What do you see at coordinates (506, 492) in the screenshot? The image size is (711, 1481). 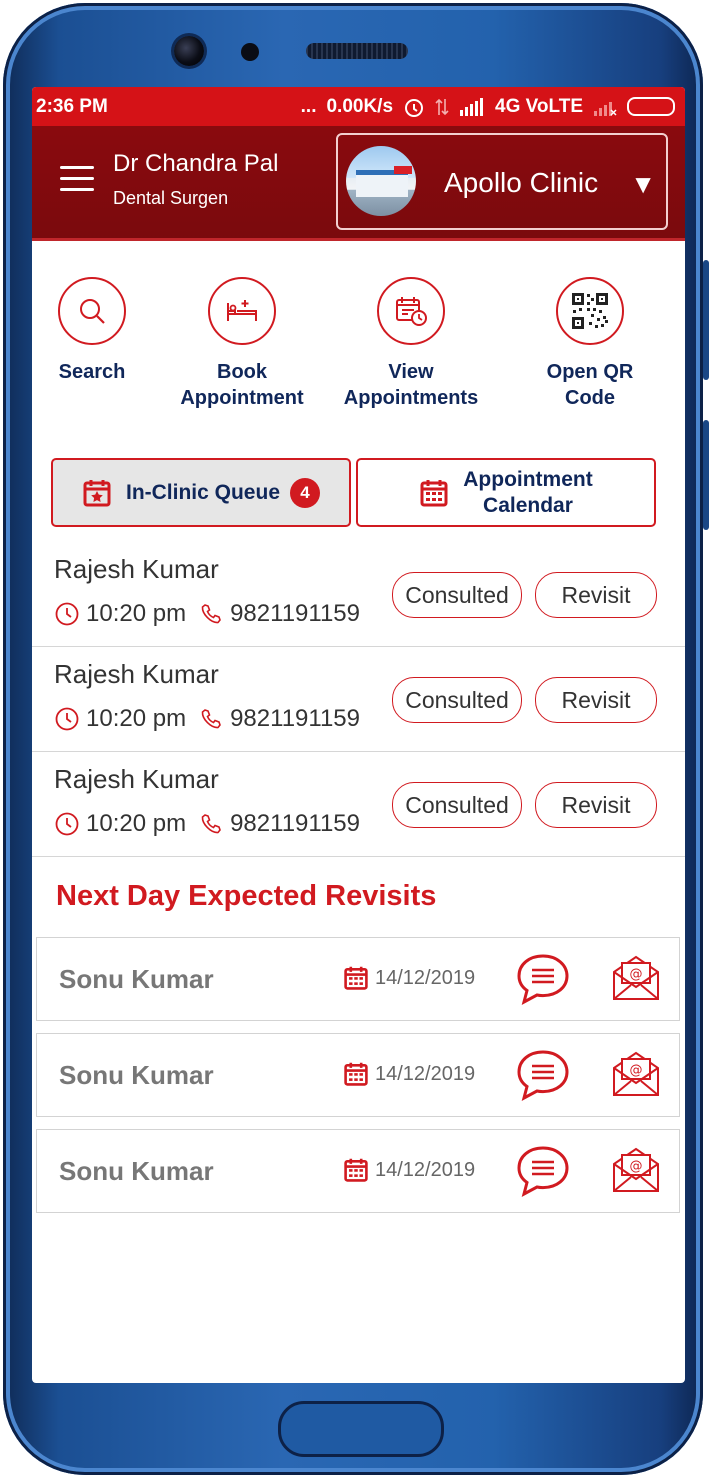 I see `tab-appointment-calendar: Appointment Calendar` at bounding box center [506, 492].